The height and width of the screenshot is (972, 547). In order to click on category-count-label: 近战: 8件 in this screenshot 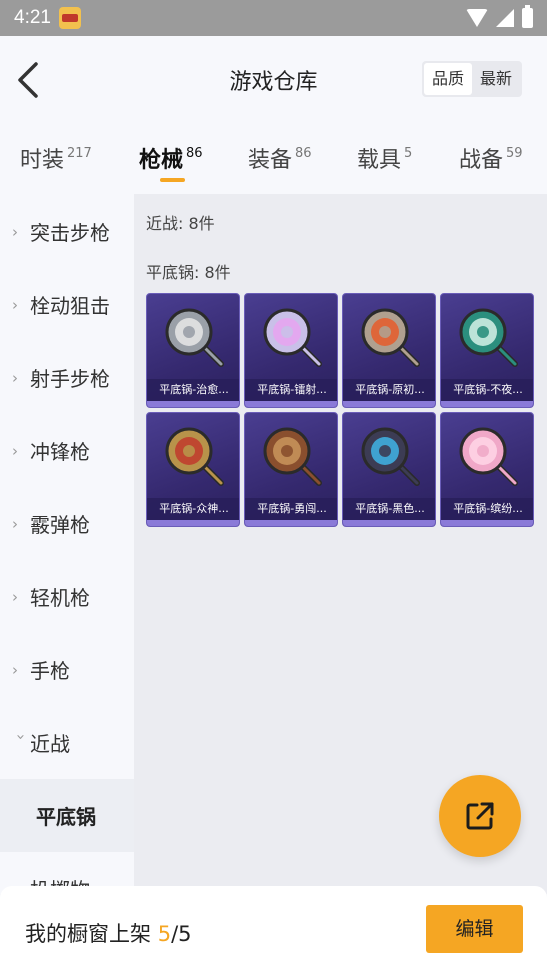, I will do `click(180, 223)`.